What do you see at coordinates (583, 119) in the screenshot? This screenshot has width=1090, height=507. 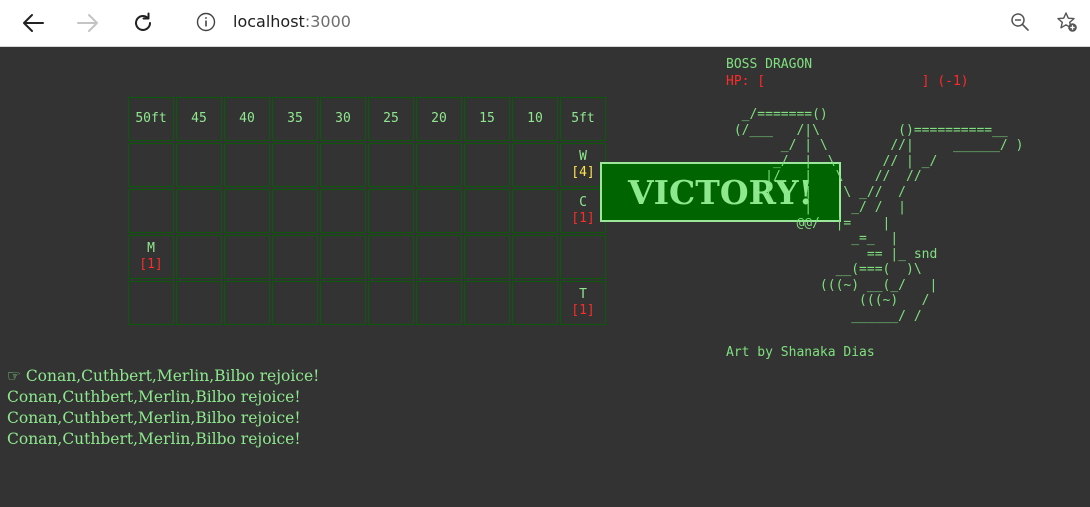 I see `distance-label: 5ft` at bounding box center [583, 119].